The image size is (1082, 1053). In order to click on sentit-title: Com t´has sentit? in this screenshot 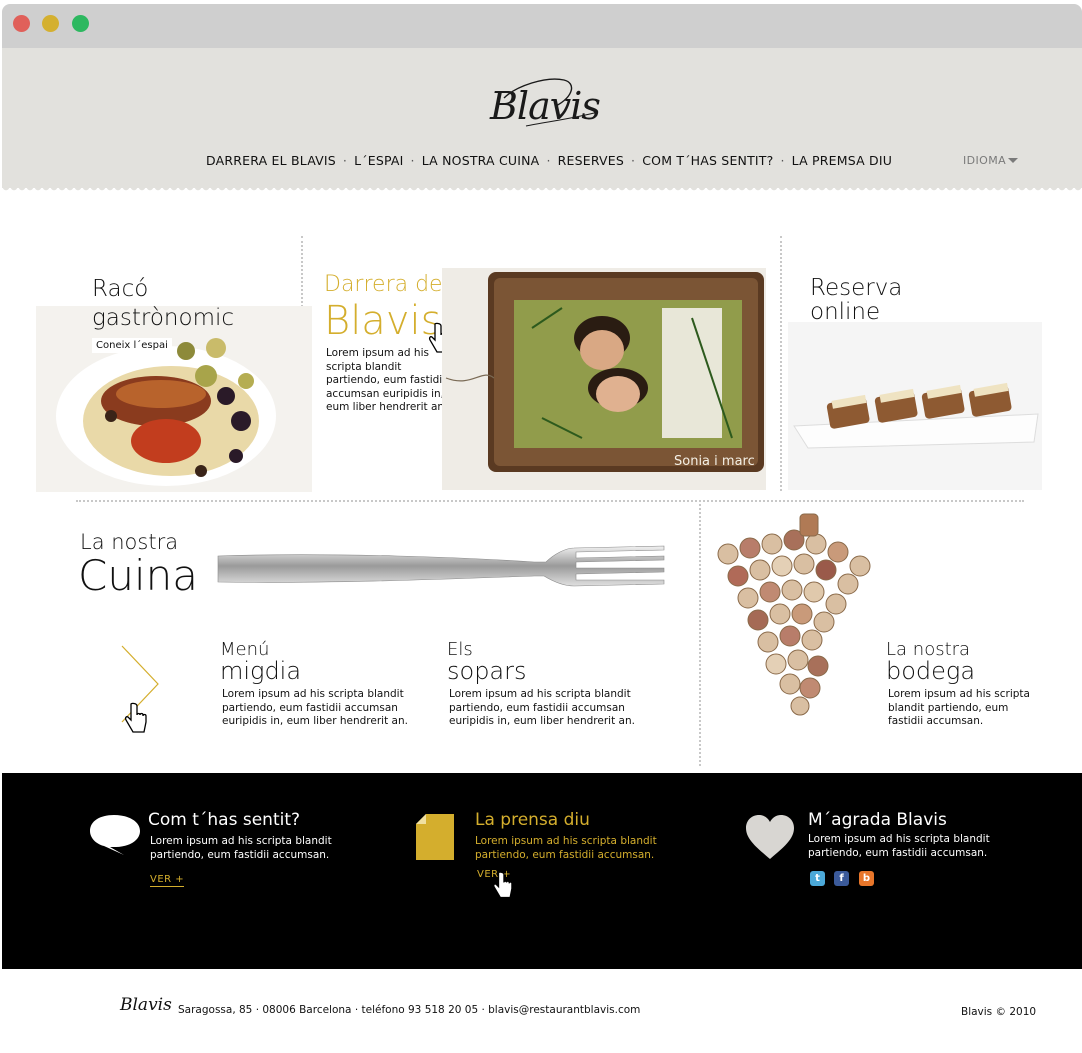, I will do `click(224, 820)`.